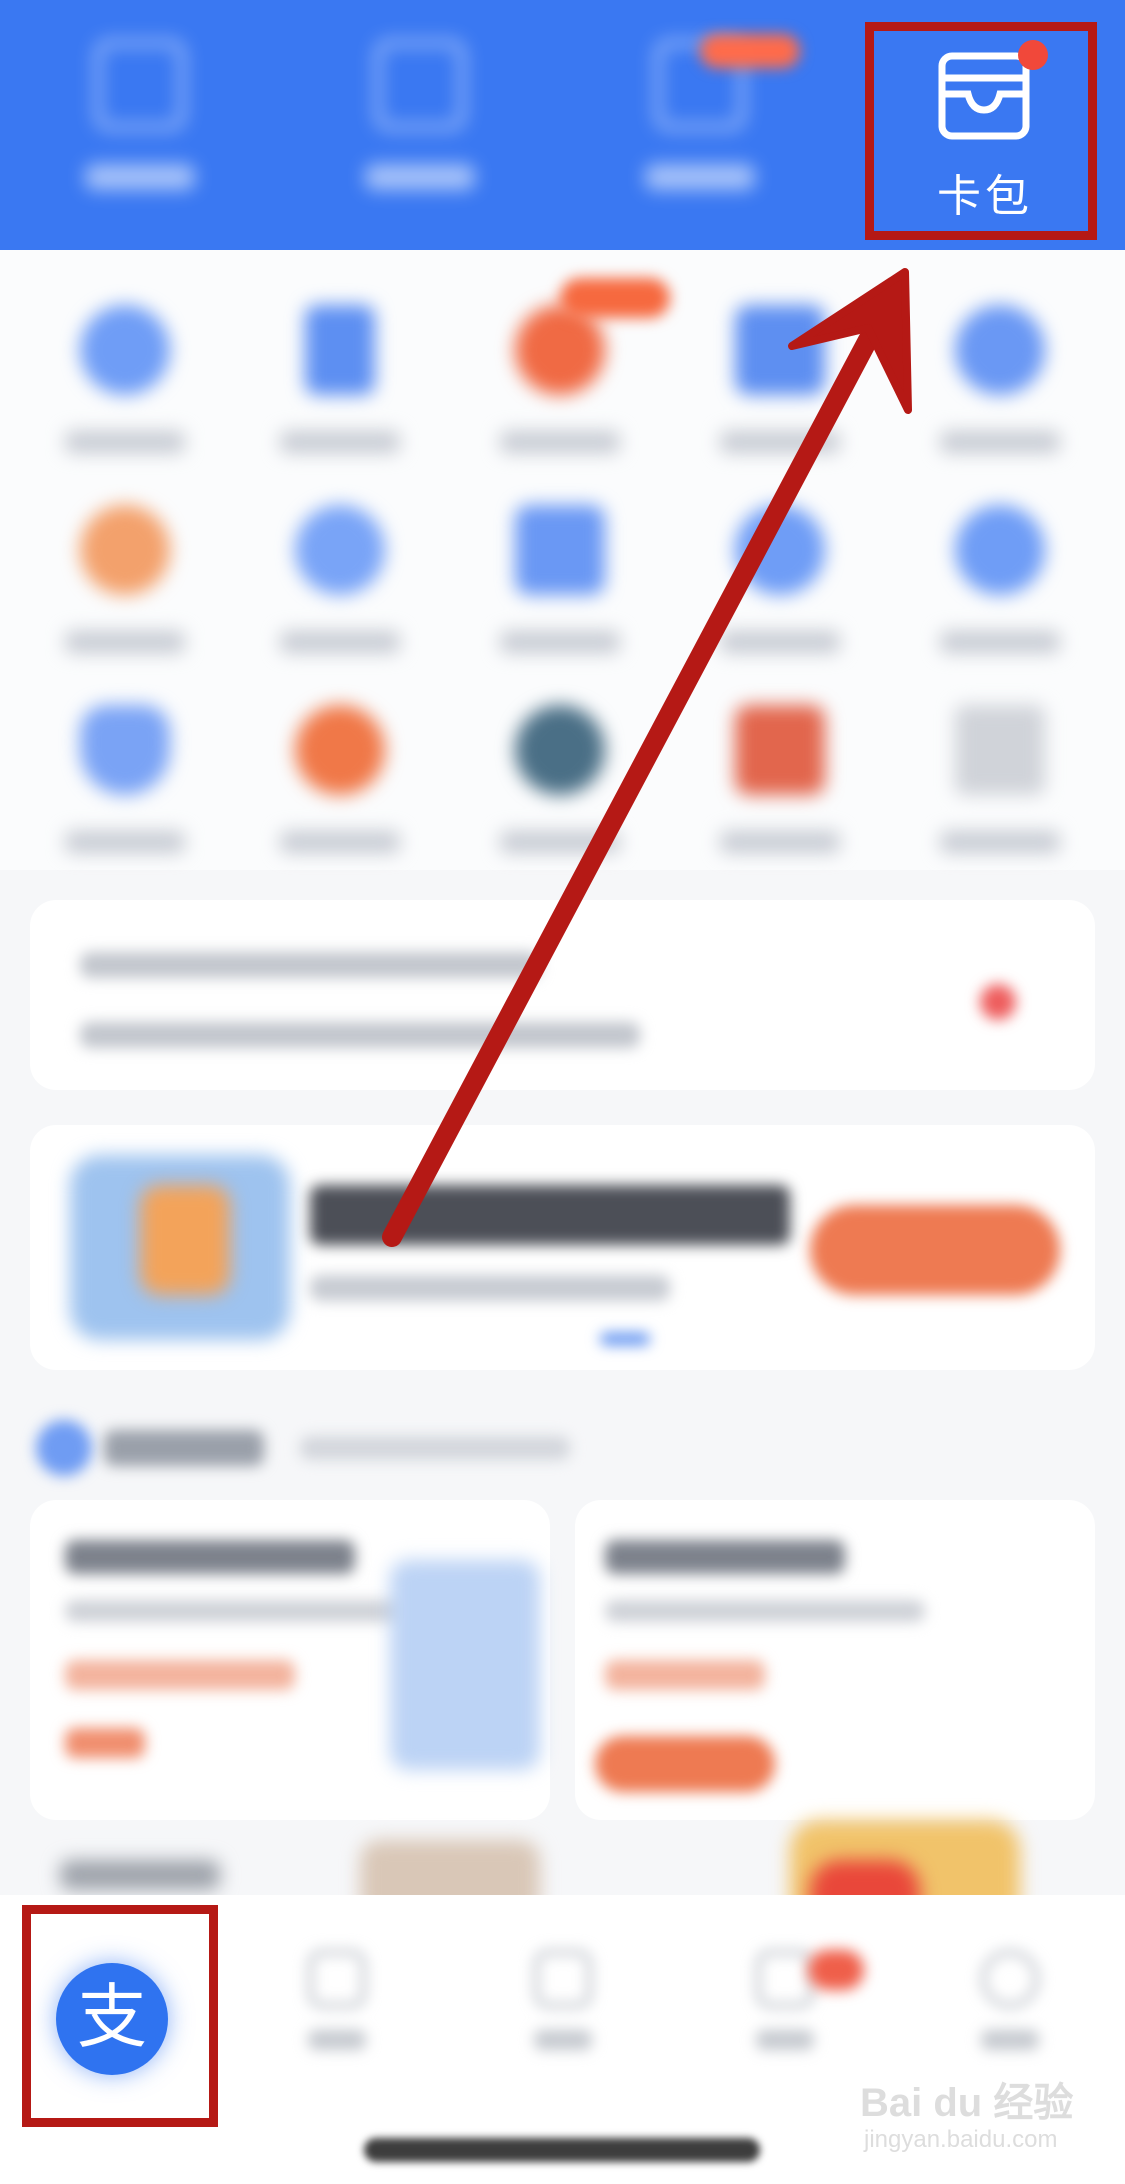  Describe the element at coordinates (562, 995) in the screenshot. I see `notice-card` at that location.